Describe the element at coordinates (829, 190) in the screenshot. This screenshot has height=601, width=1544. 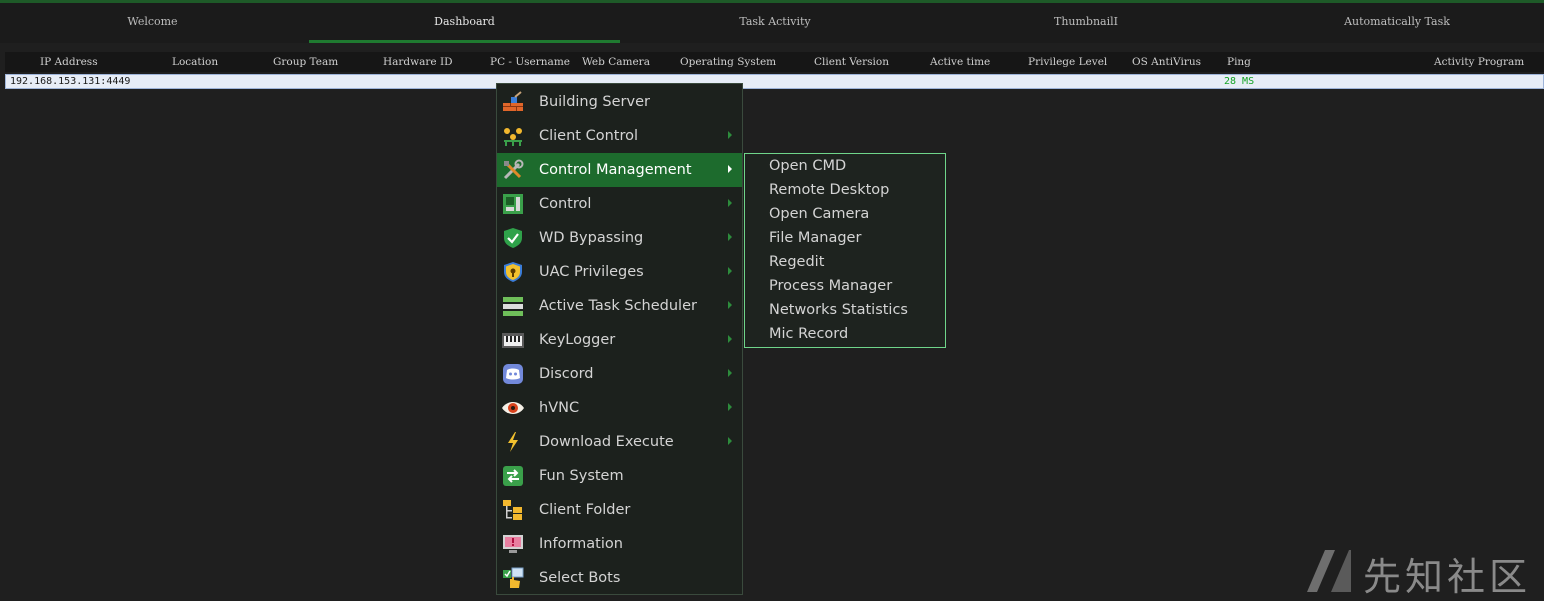
I see `submenu-item-label: Remote Desktop` at that location.